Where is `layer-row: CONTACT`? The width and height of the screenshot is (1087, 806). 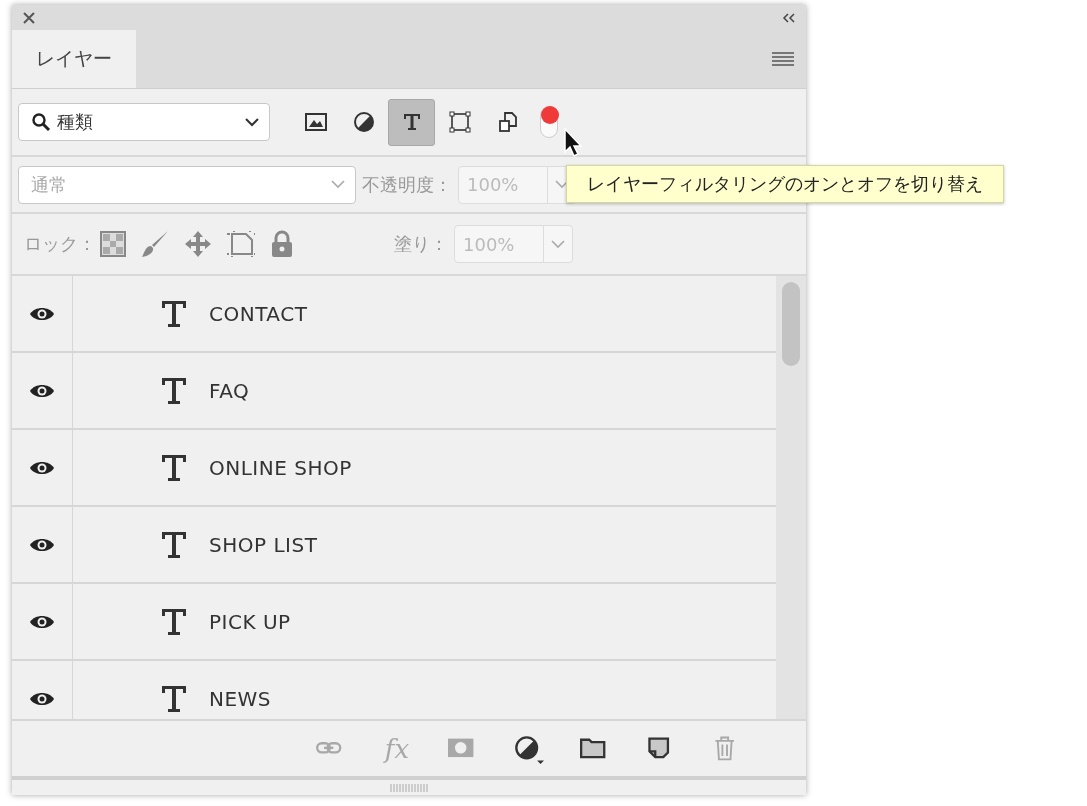 layer-row: CONTACT is located at coordinates (394, 314).